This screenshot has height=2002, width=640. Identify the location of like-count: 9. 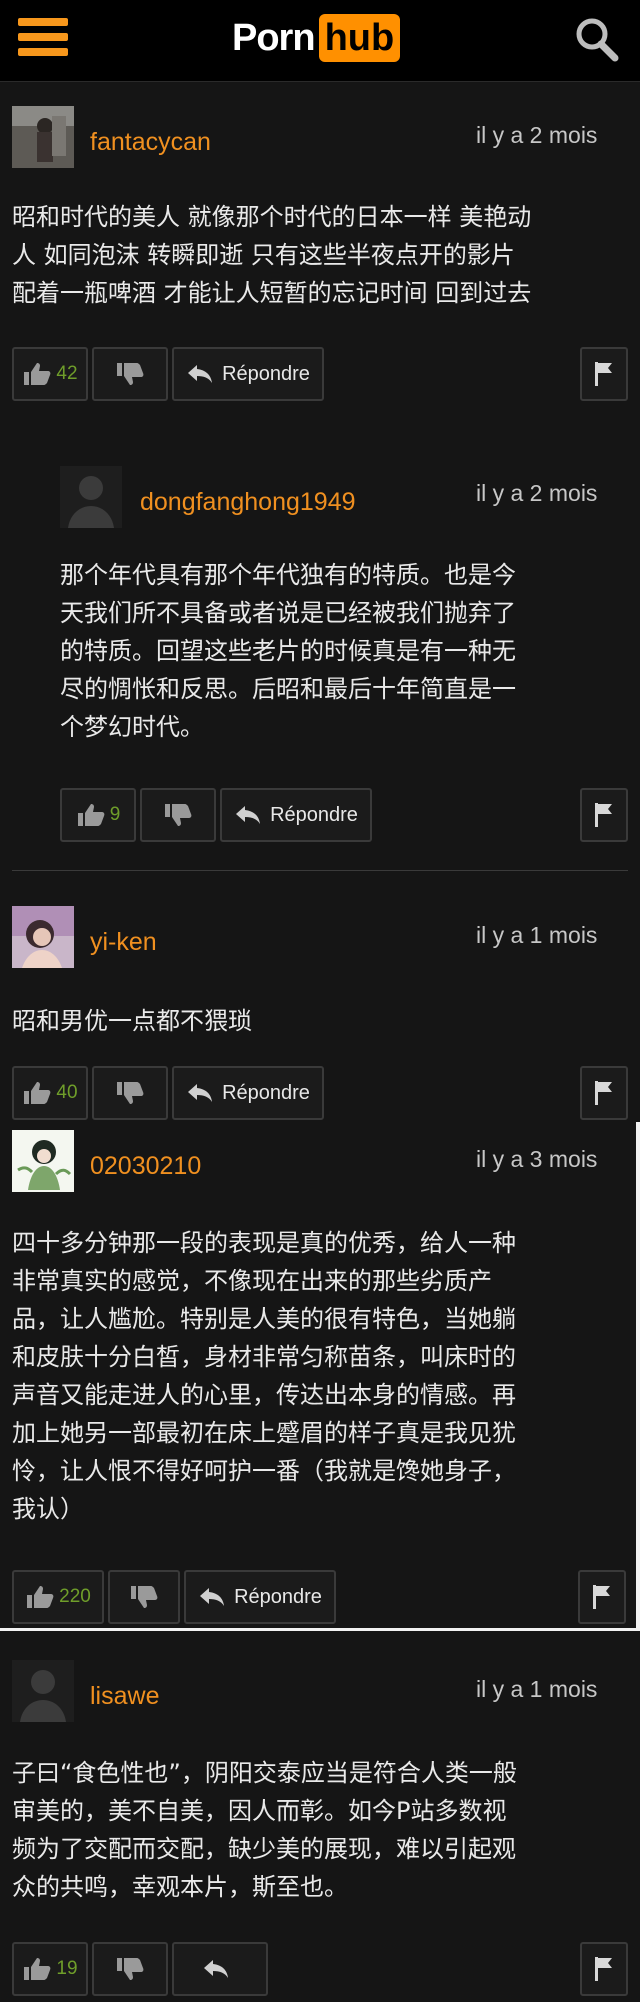
(115, 814).